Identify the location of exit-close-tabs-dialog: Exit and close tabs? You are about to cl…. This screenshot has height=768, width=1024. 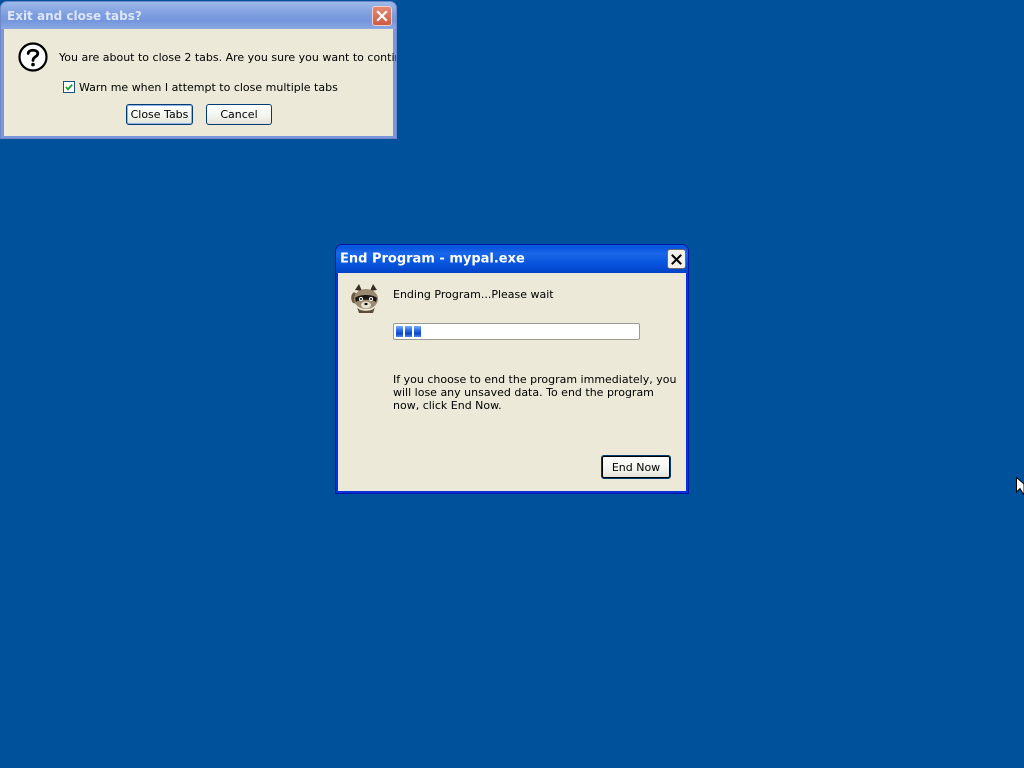
(198, 70).